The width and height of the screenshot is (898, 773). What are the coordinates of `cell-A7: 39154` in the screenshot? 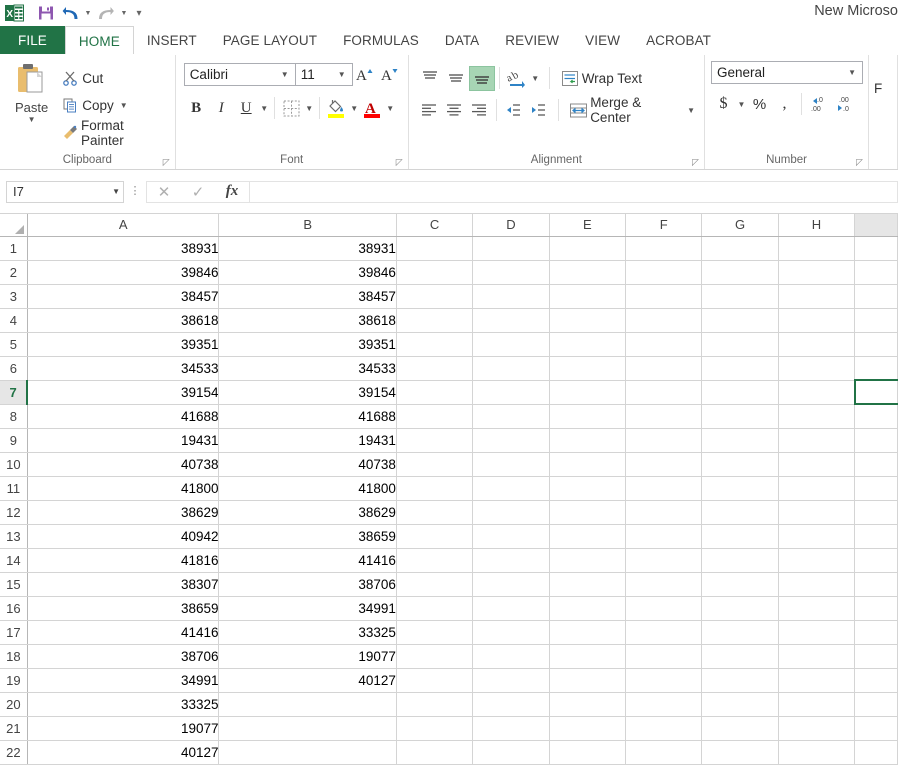 It's located at (123, 392).